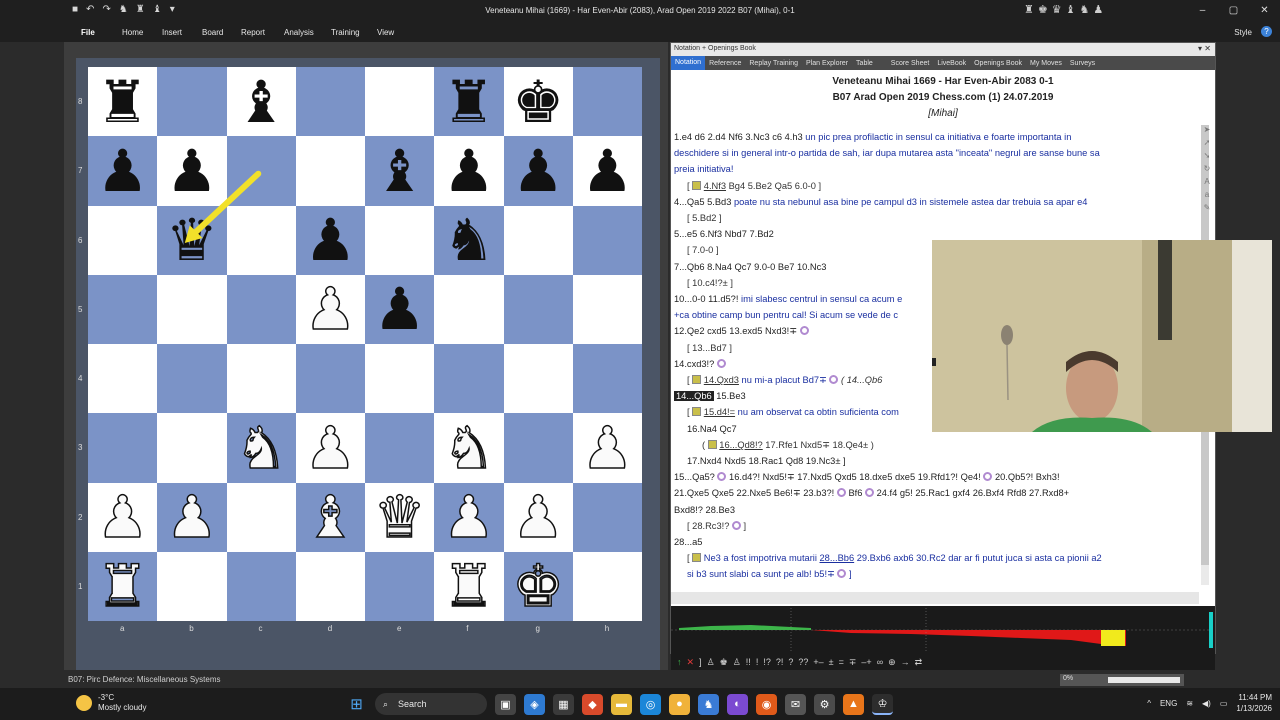  I want to click on square-b5, so click(192, 309).